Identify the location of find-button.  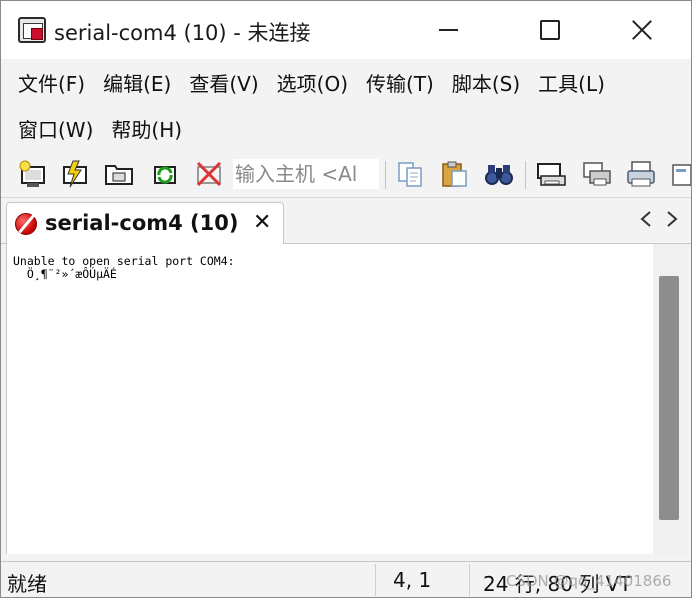
(499, 174).